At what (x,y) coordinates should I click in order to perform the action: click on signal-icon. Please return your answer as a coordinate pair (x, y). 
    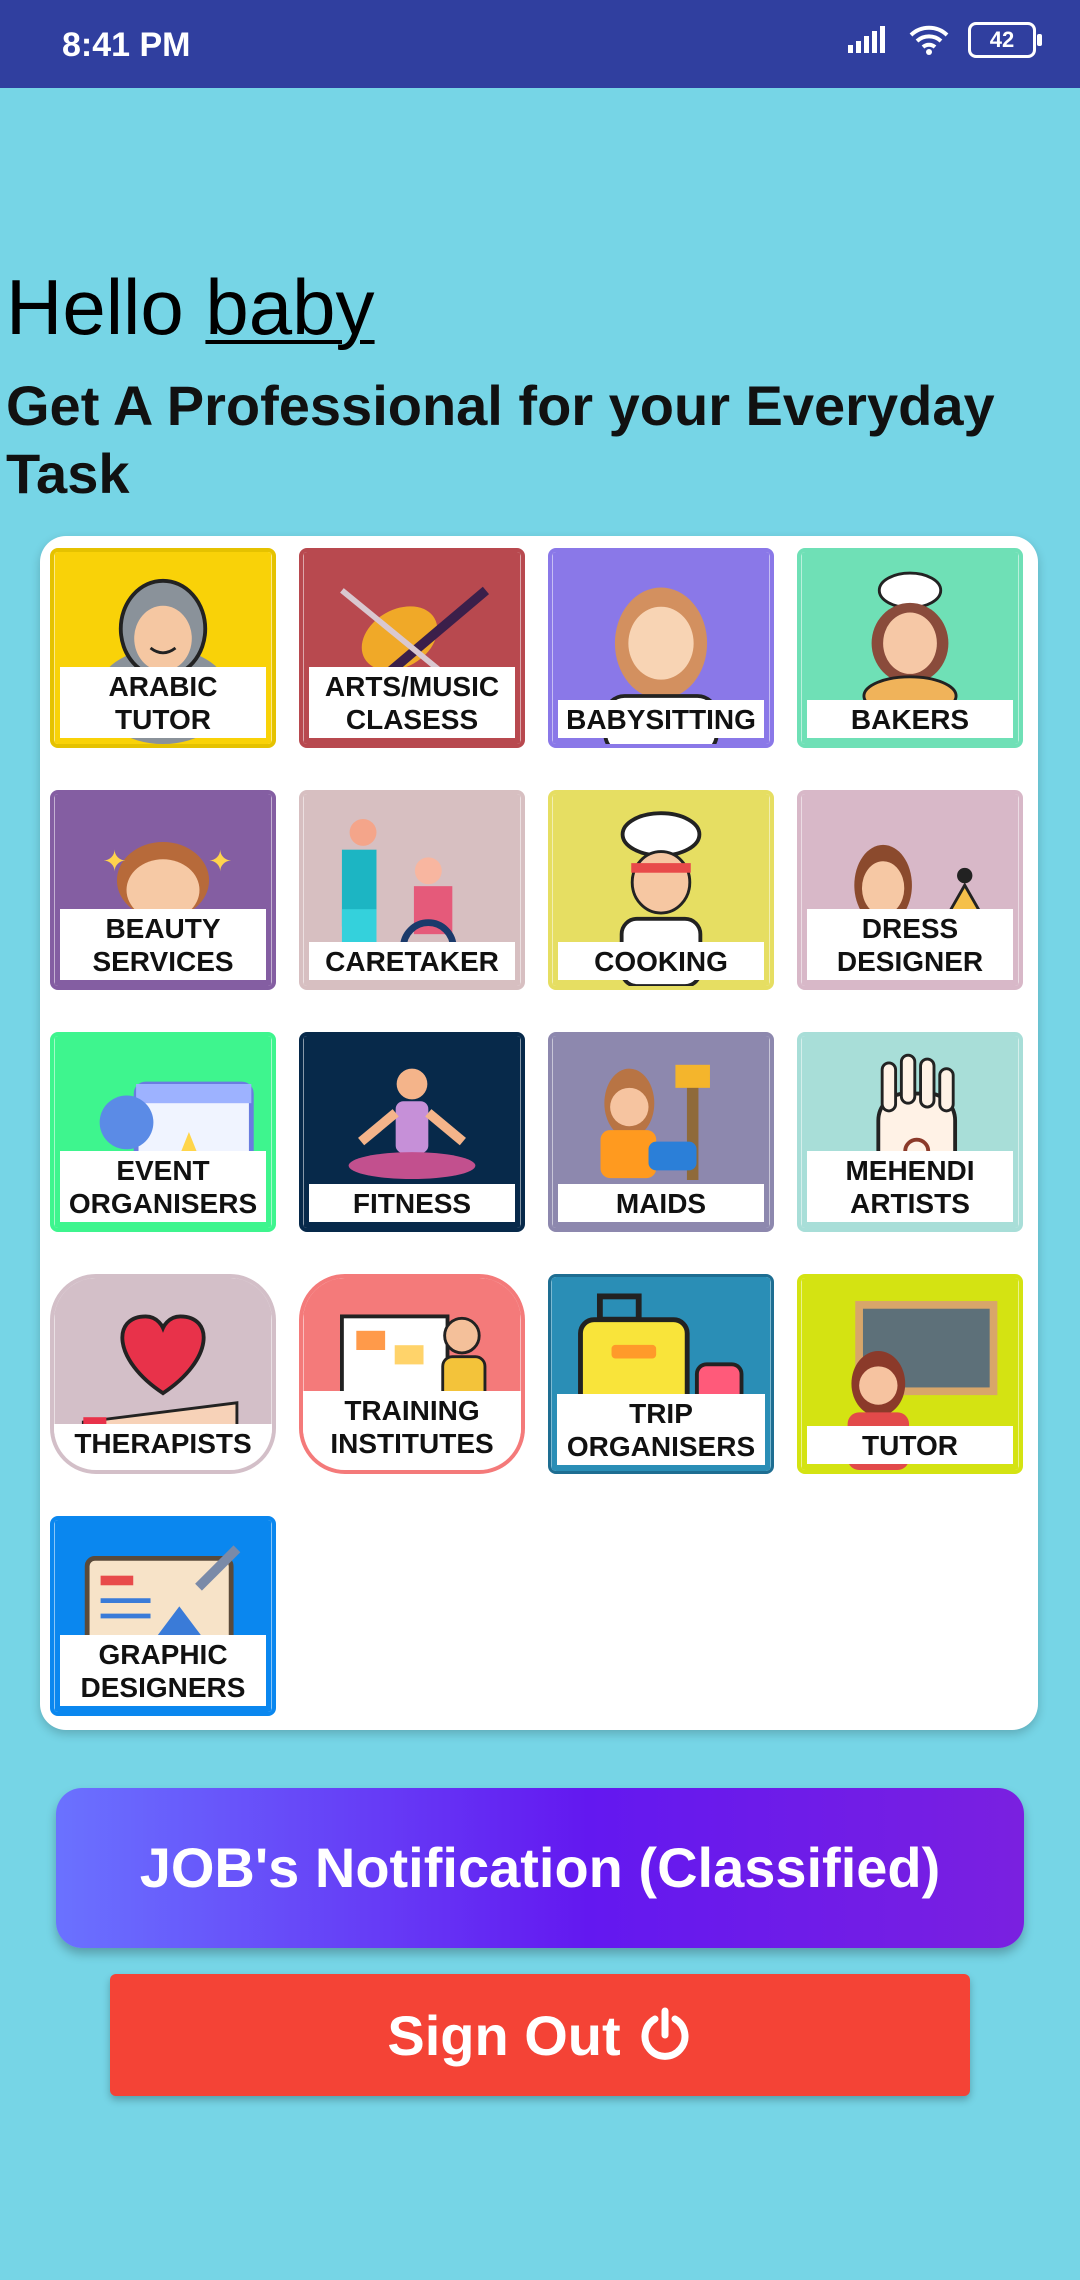
    Looking at the image, I should click on (866, 39).